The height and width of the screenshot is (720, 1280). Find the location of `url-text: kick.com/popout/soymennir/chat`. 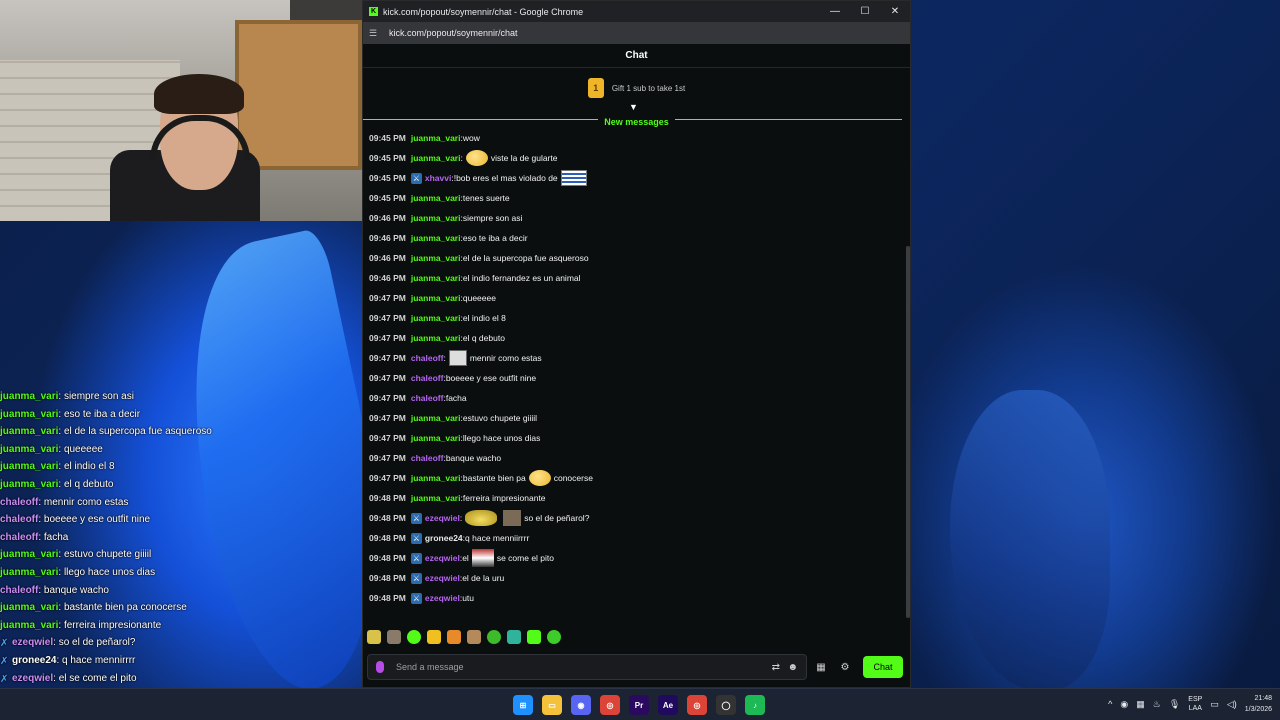

url-text: kick.com/popout/soymennir/chat is located at coordinates (453, 33).